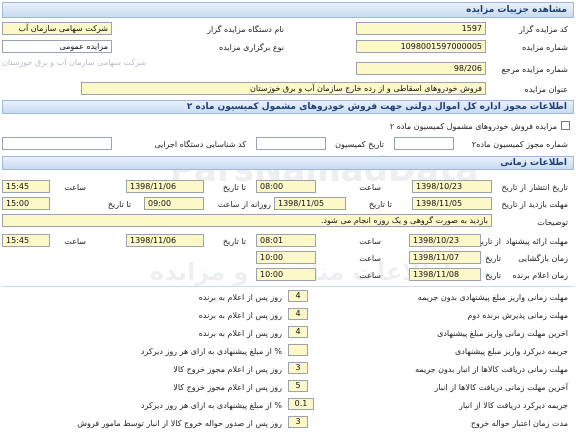 The height and width of the screenshot is (439, 576). Describe the element at coordinates (546, 89) in the screenshot. I see `title-label: عنوان مزایده` at that location.